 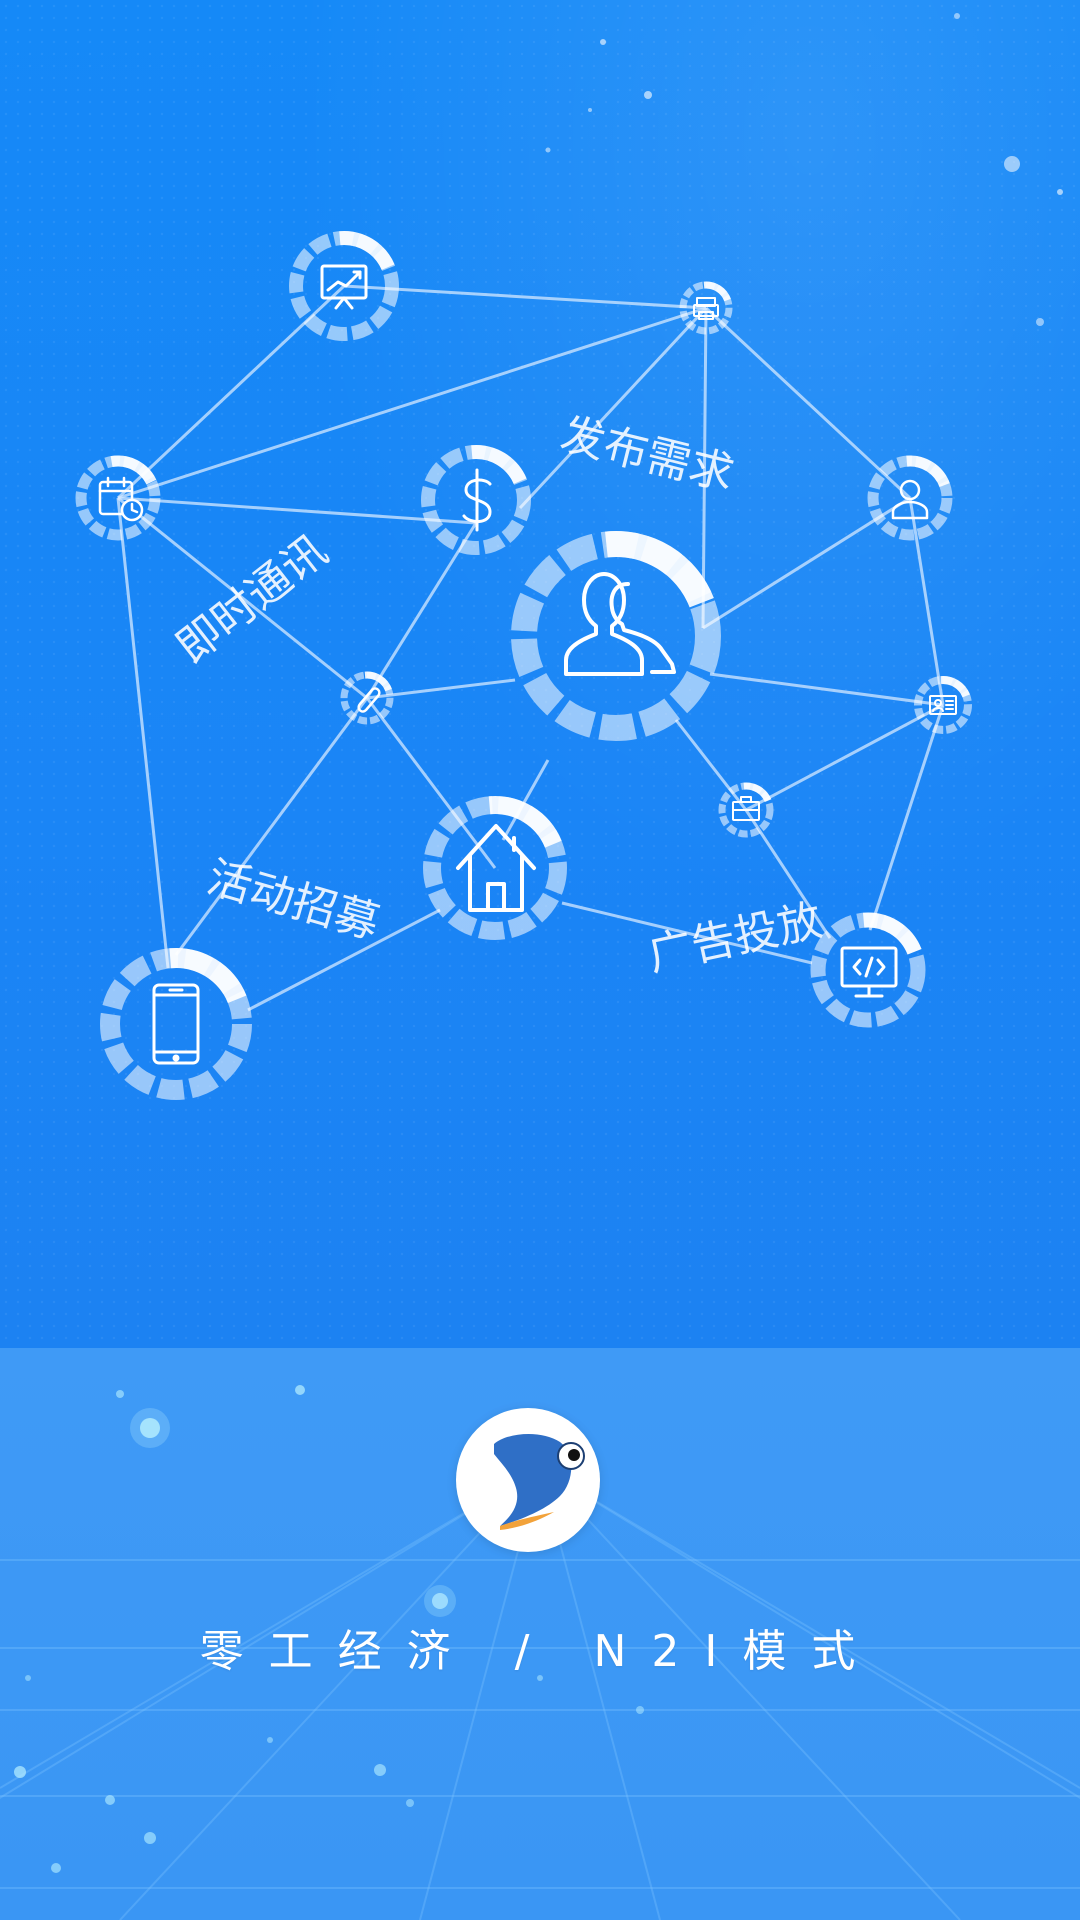 I want to click on node-phone, so click(x=176, y=1024).